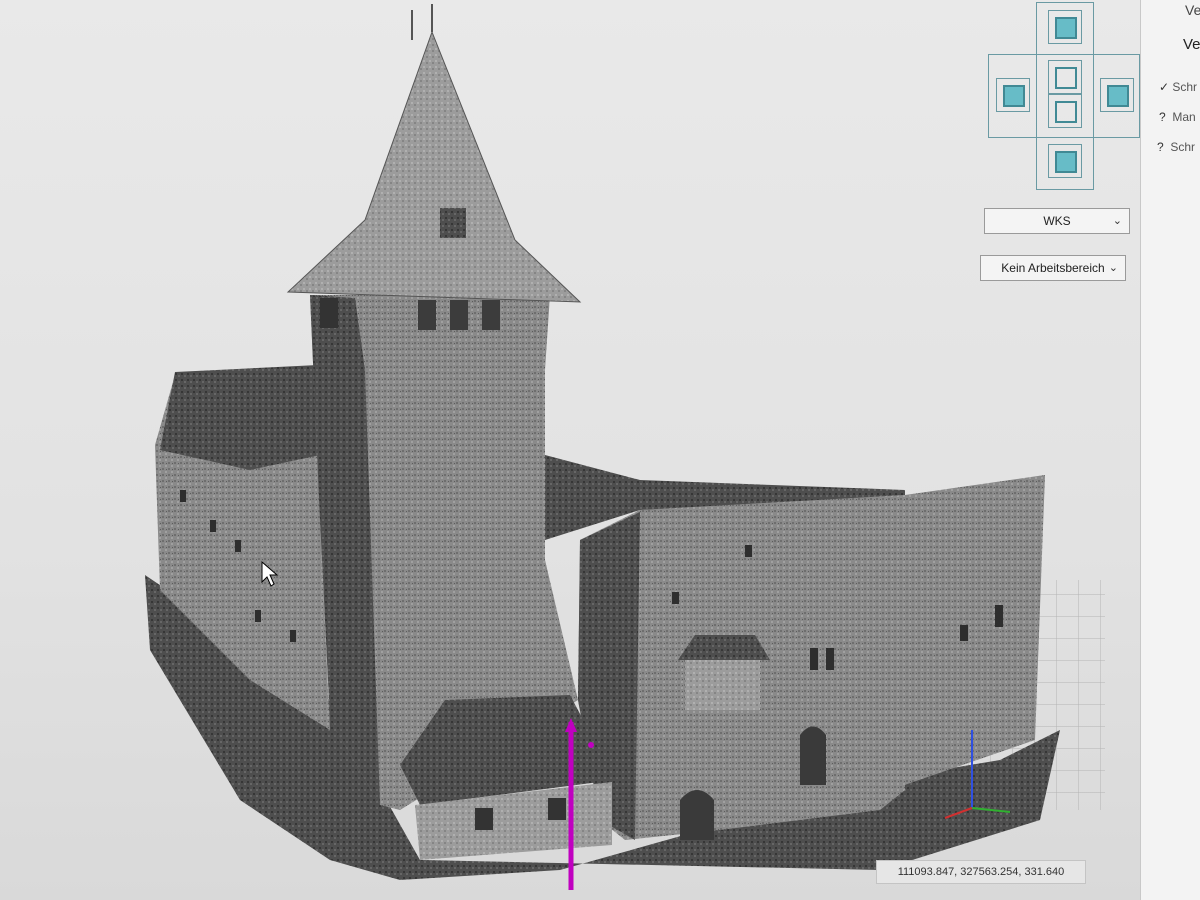 The width and height of the screenshot is (1200, 900). I want to click on view-top-button, so click(1065, 27).